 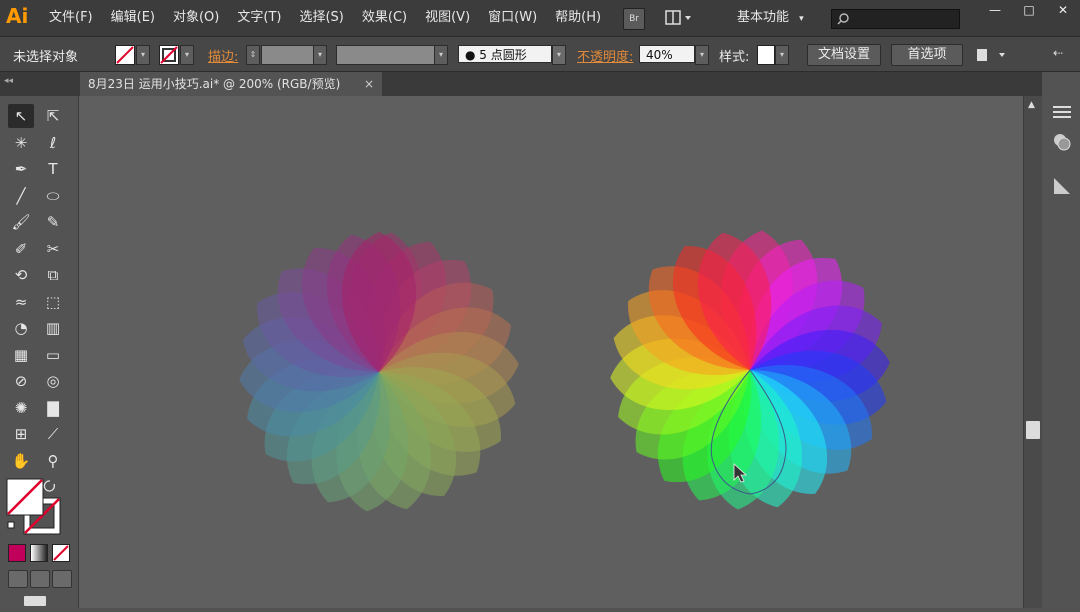 I want to click on variable-width-profile, so click(x=386, y=55).